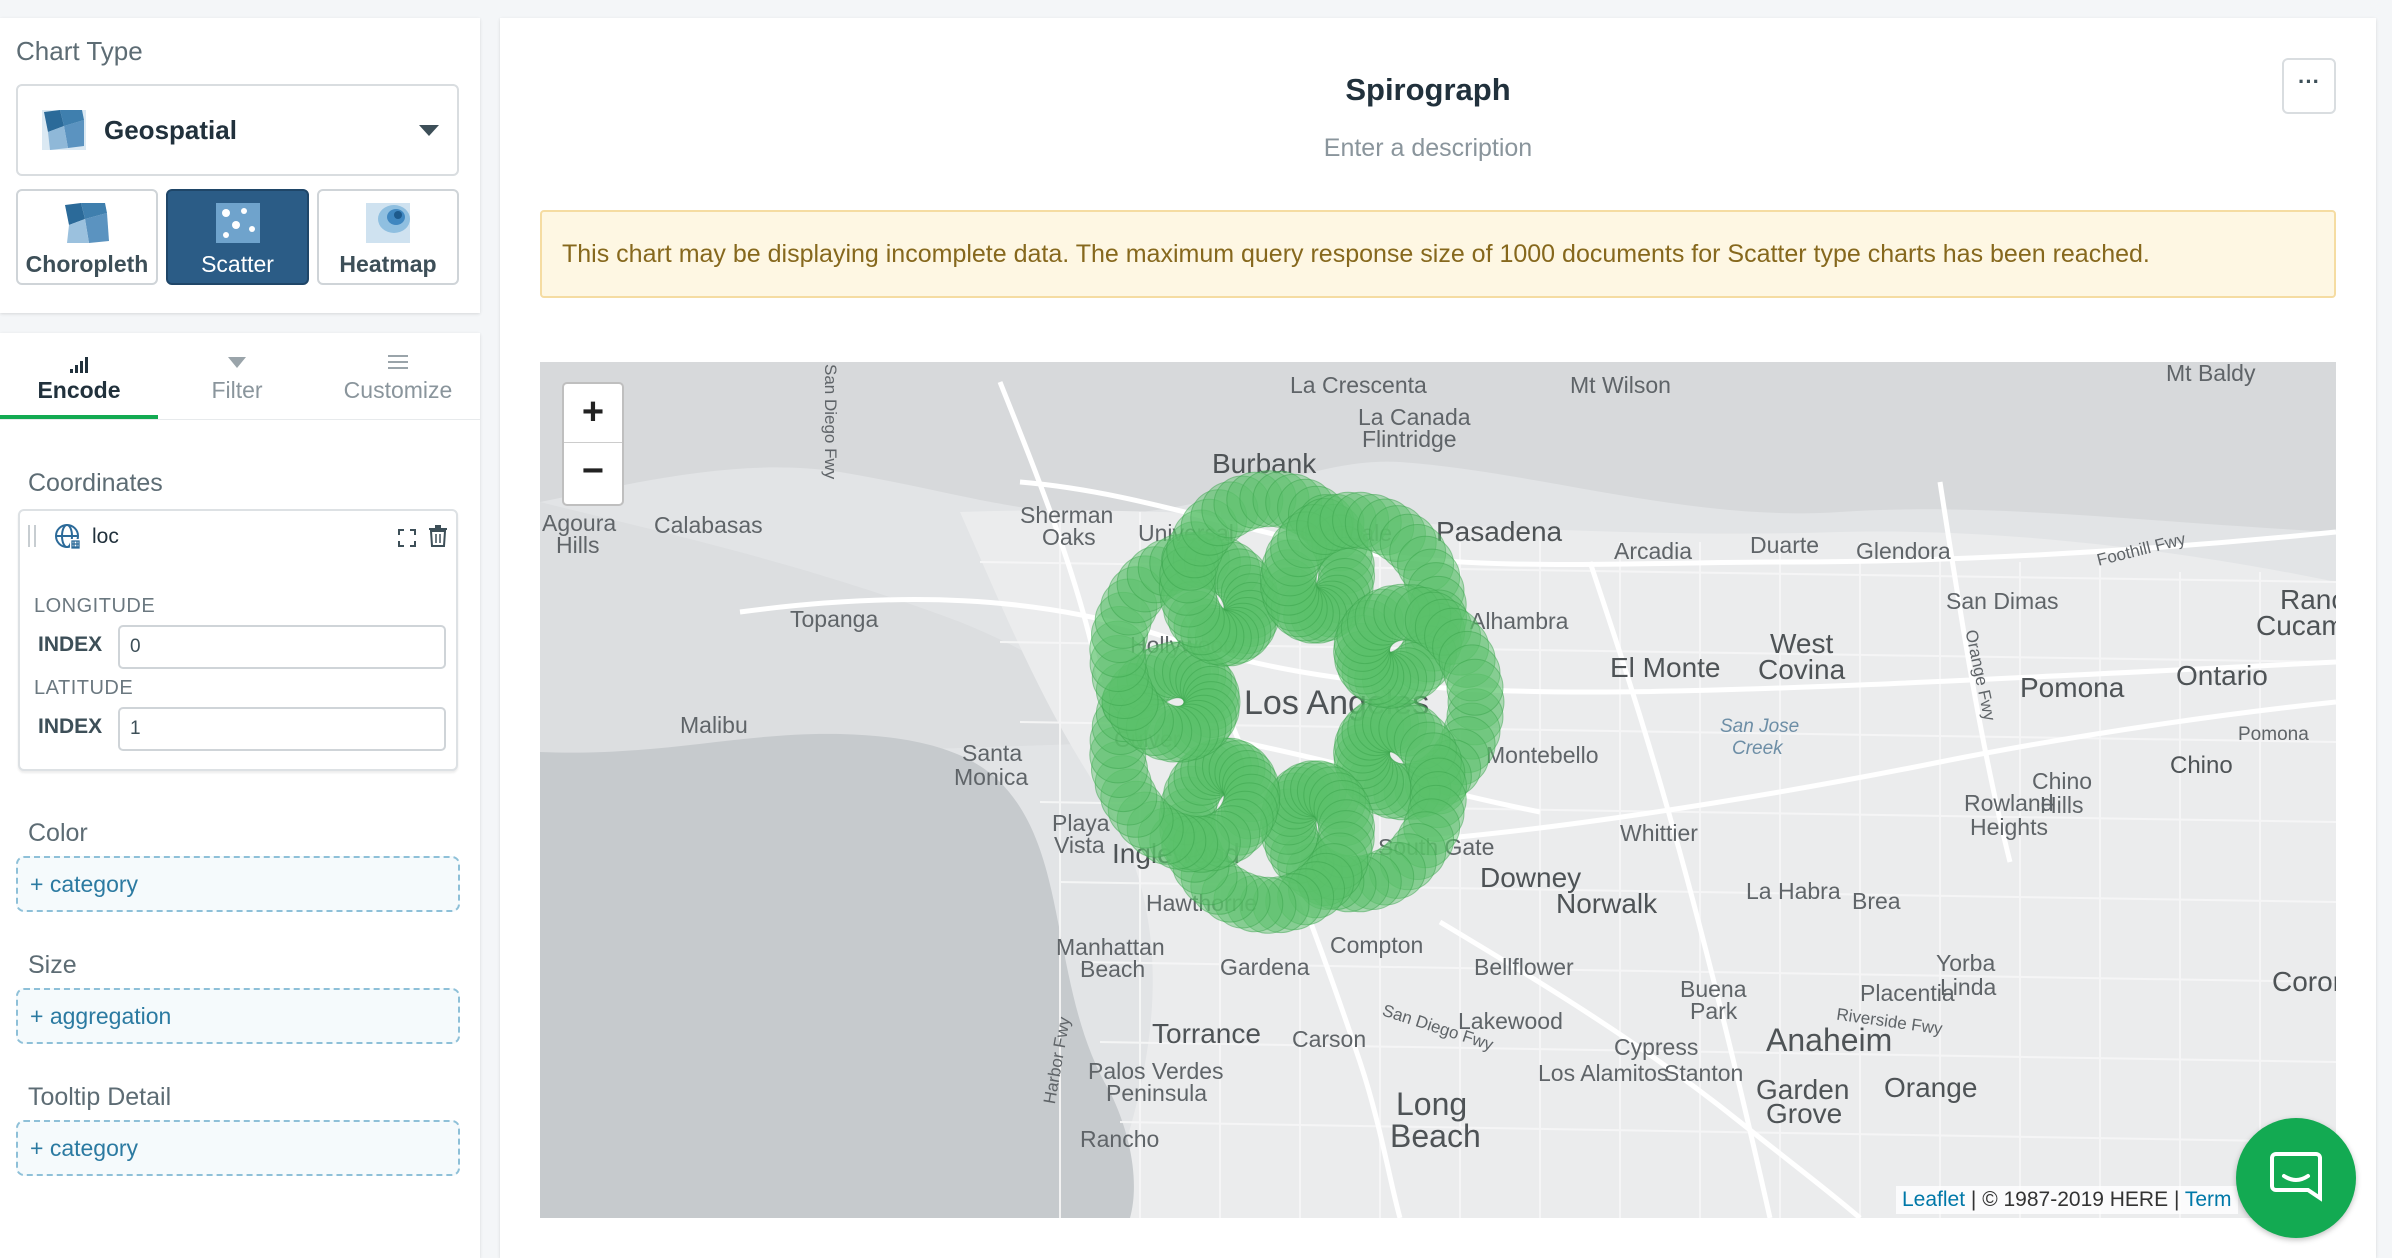  What do you see at coordinates (593, 472) in the screenshot?
I see `zoom-out-button: −` at bounding box center [593, 472].